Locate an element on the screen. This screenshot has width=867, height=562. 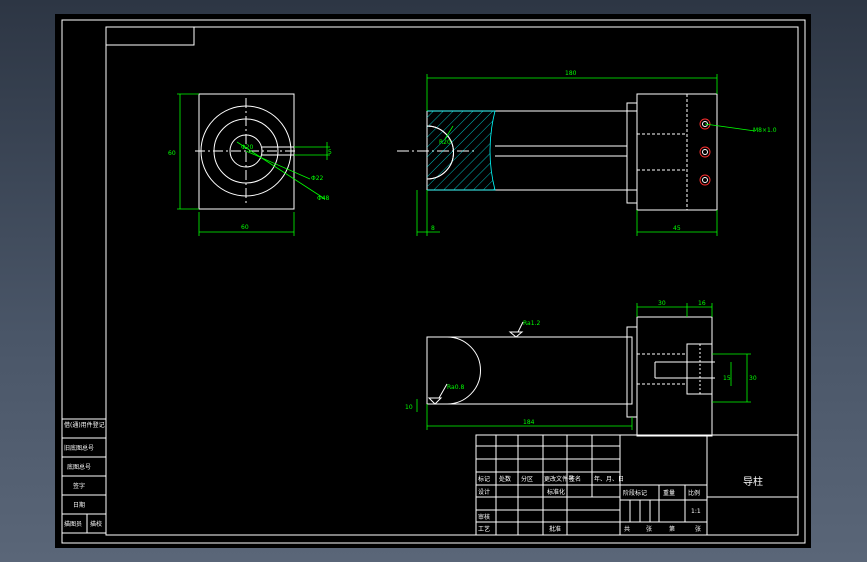
tb-cell: 批准 is located at coordinates (555, 529).